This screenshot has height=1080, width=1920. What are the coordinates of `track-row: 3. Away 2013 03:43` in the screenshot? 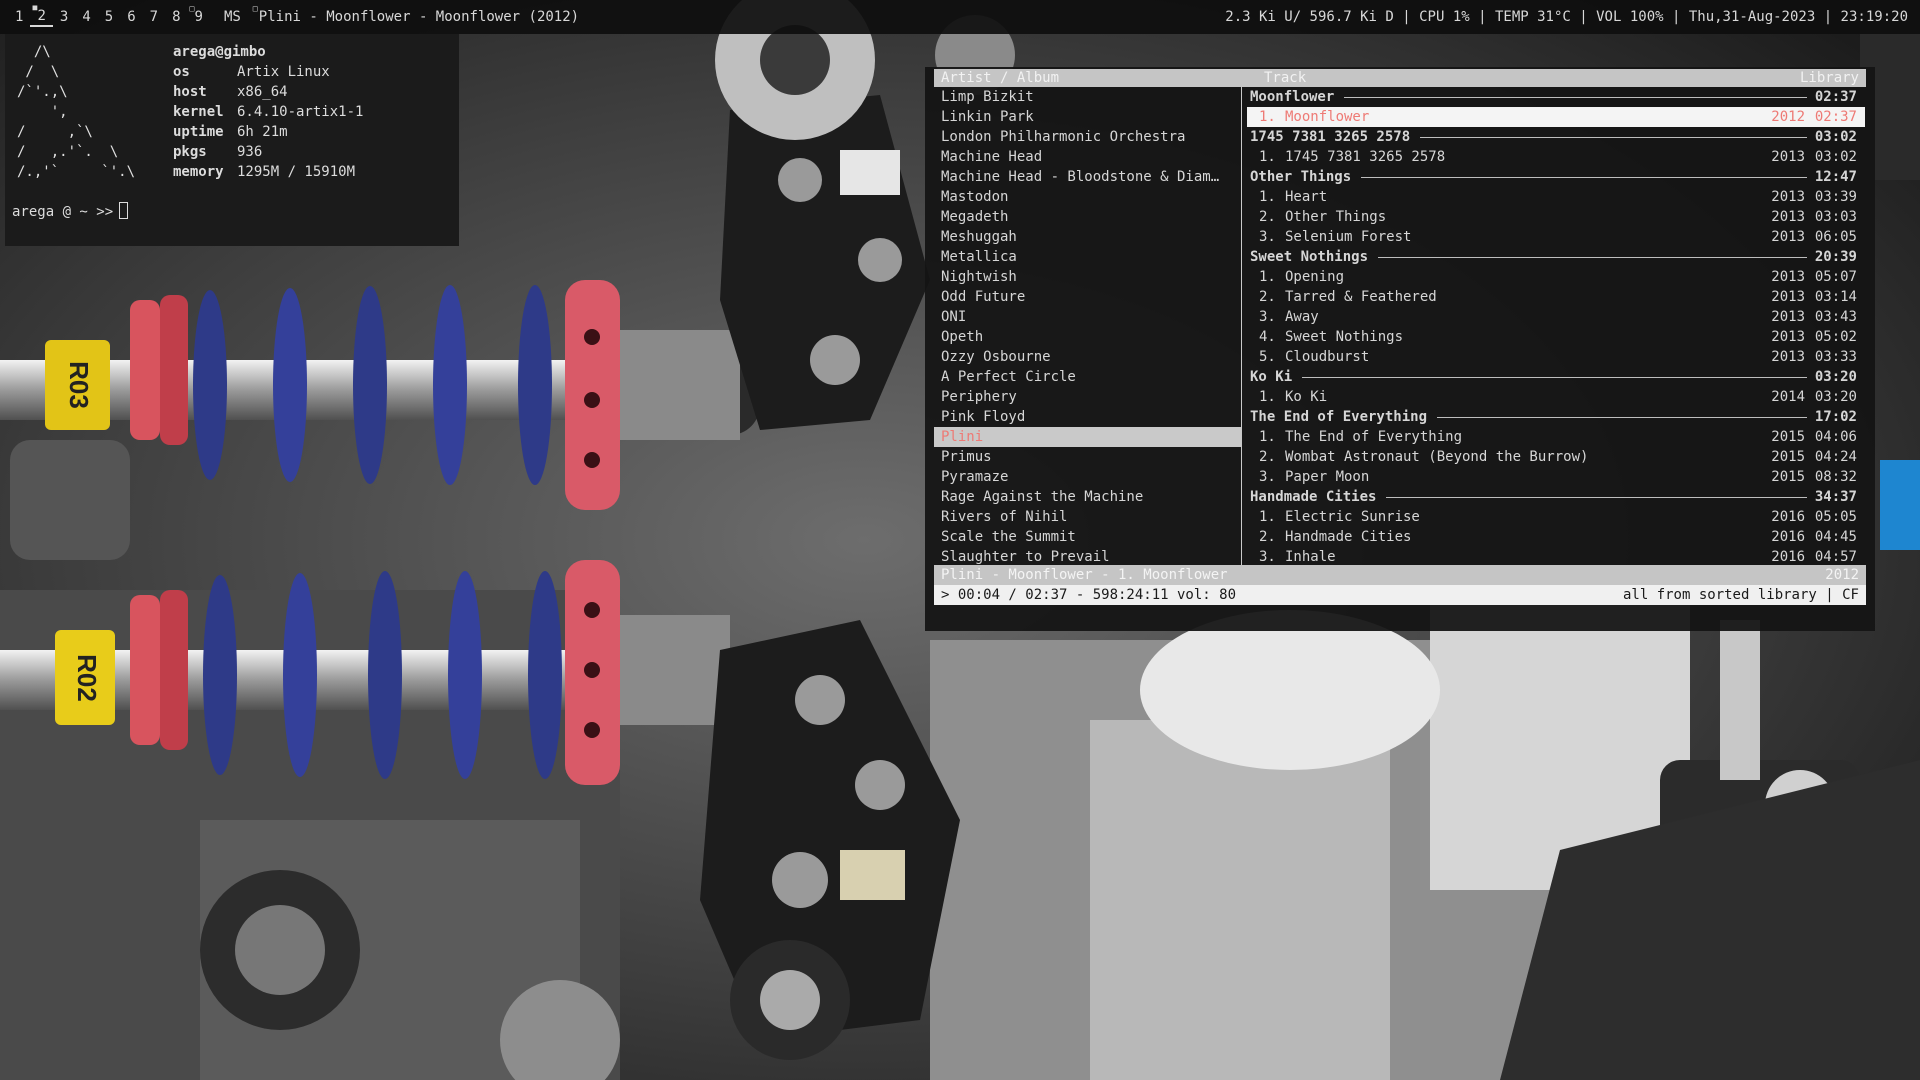 It's located at (1556, 317).